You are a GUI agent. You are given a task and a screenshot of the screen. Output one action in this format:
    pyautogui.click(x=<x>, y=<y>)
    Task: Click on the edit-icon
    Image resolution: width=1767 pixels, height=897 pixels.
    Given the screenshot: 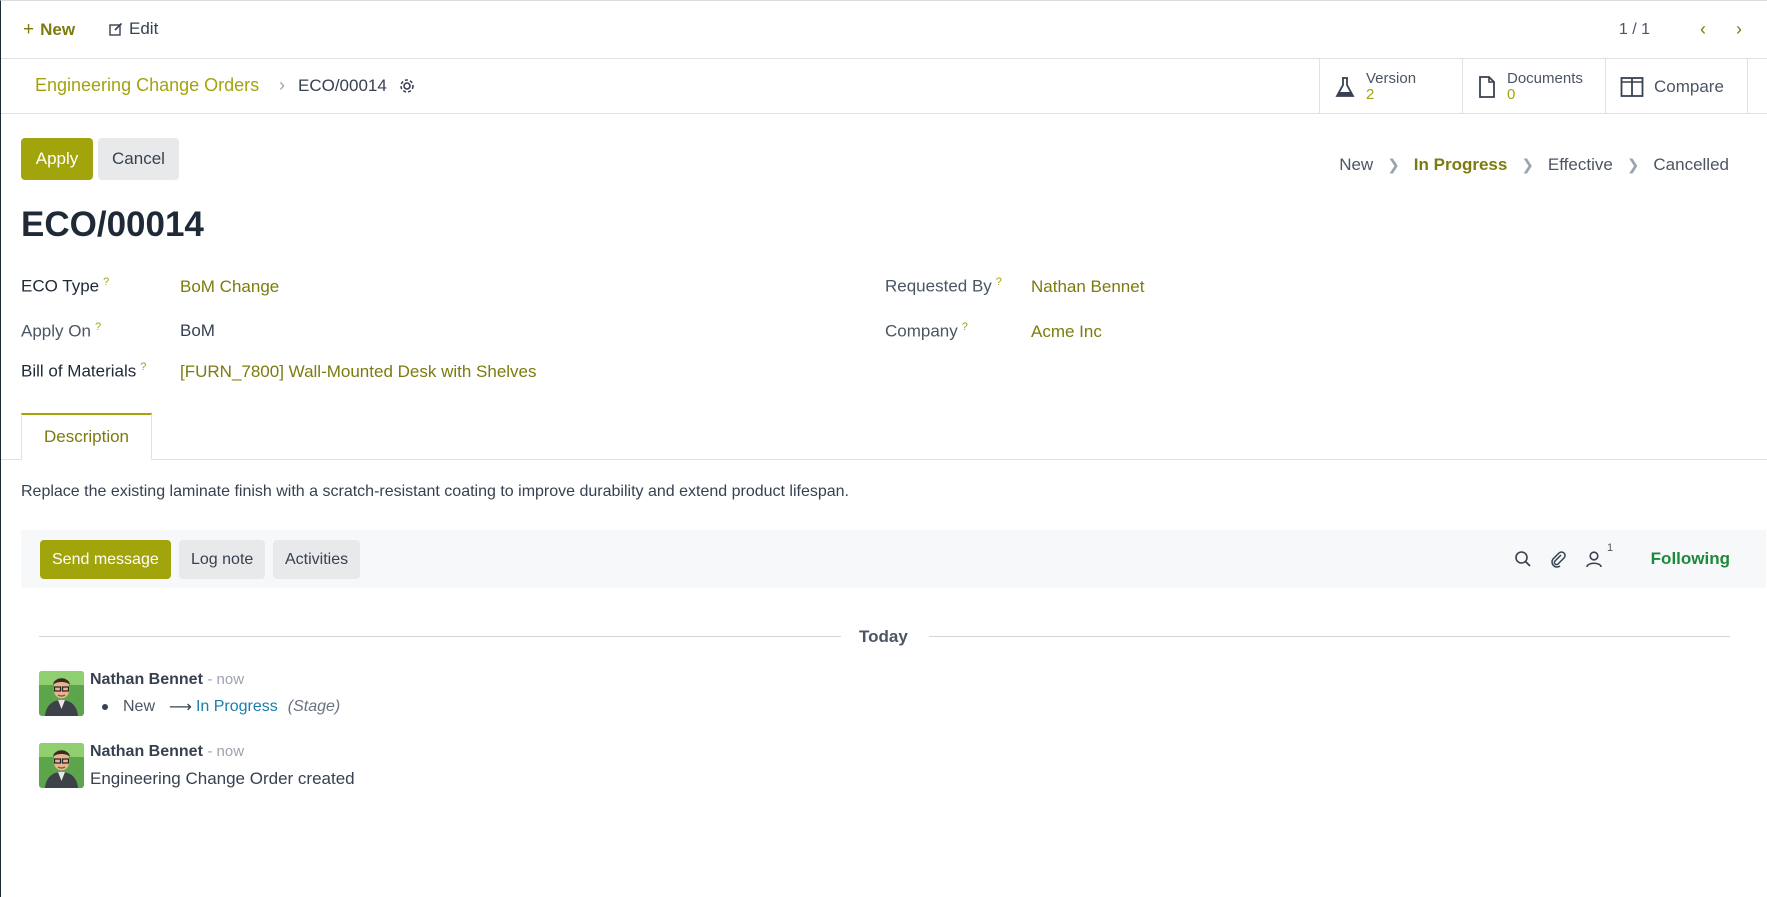 What is the action you would take?
    pyautogui.click(x=116, y=29)
    